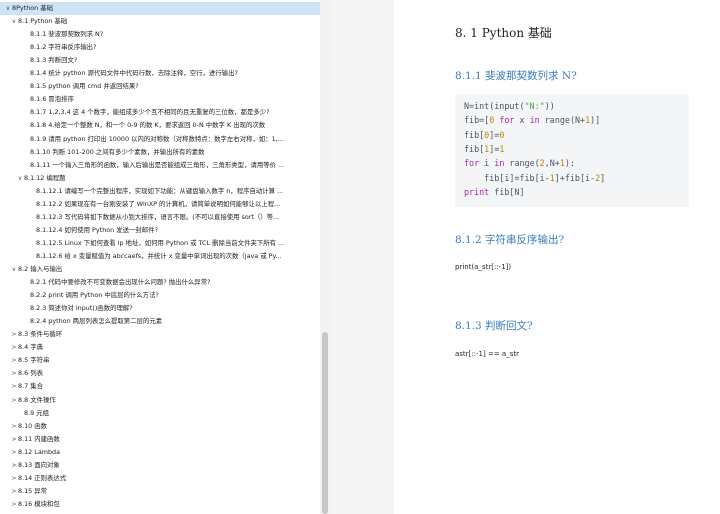 This screenshot has width=720, height=514. What do you see at coordinates (96, 321) in the screenshot?
I see `outline-item-label: 8.2.4 python 两层列表怎么提取第二层的元素` at bounding box center [96, 321].